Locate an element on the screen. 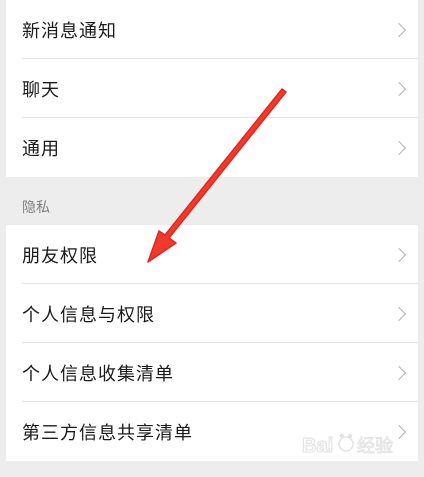 The width and height of the screenshot is (424, 477). row-label: 个人信息收集清单 is located at coordinates (98, 374).